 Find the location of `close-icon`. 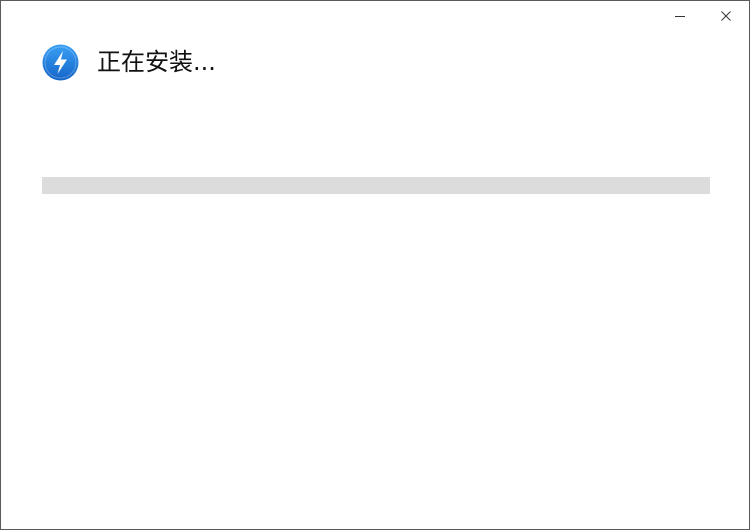

close-icon is located at coordinates (726, 16).